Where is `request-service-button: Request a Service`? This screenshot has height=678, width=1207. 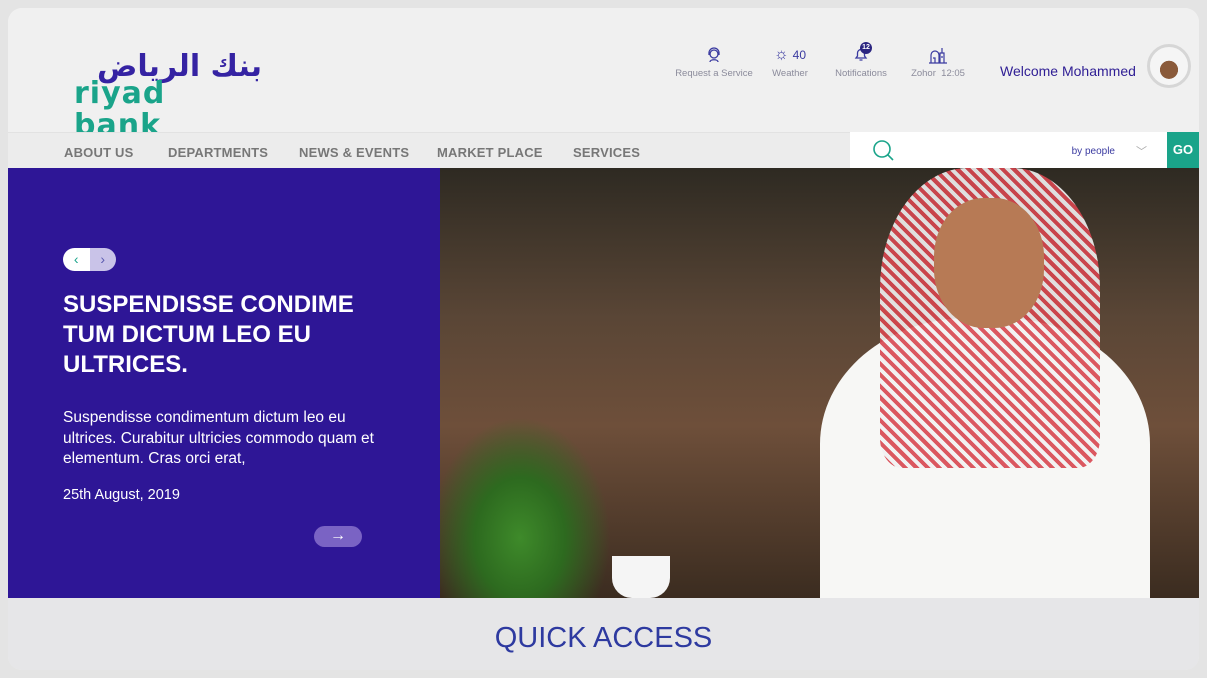
request-service-button: Request a Service is located at coordinates (714, 61).